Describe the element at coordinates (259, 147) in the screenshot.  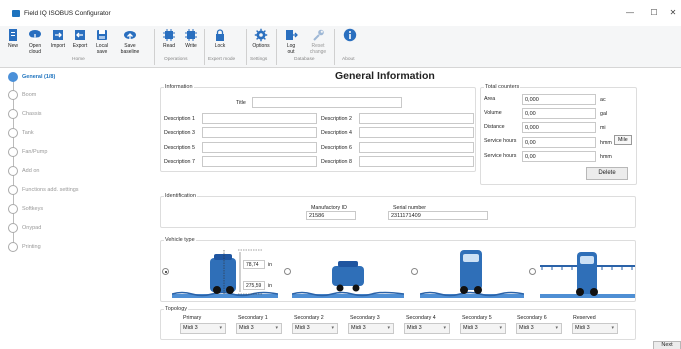
I see `description-5-input` at that location.